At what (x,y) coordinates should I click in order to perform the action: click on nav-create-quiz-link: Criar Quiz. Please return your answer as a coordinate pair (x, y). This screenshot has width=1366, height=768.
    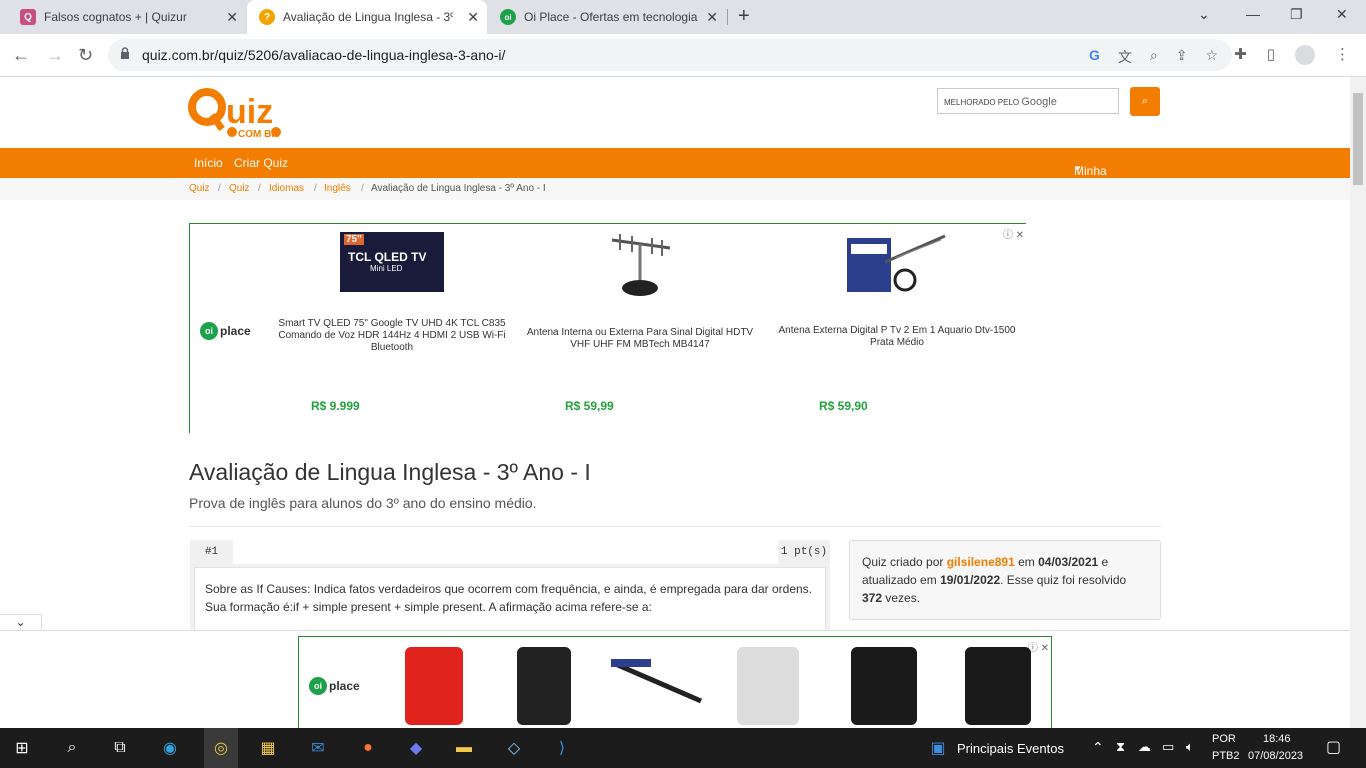
    Looking at the image, I should click on (261, 163).